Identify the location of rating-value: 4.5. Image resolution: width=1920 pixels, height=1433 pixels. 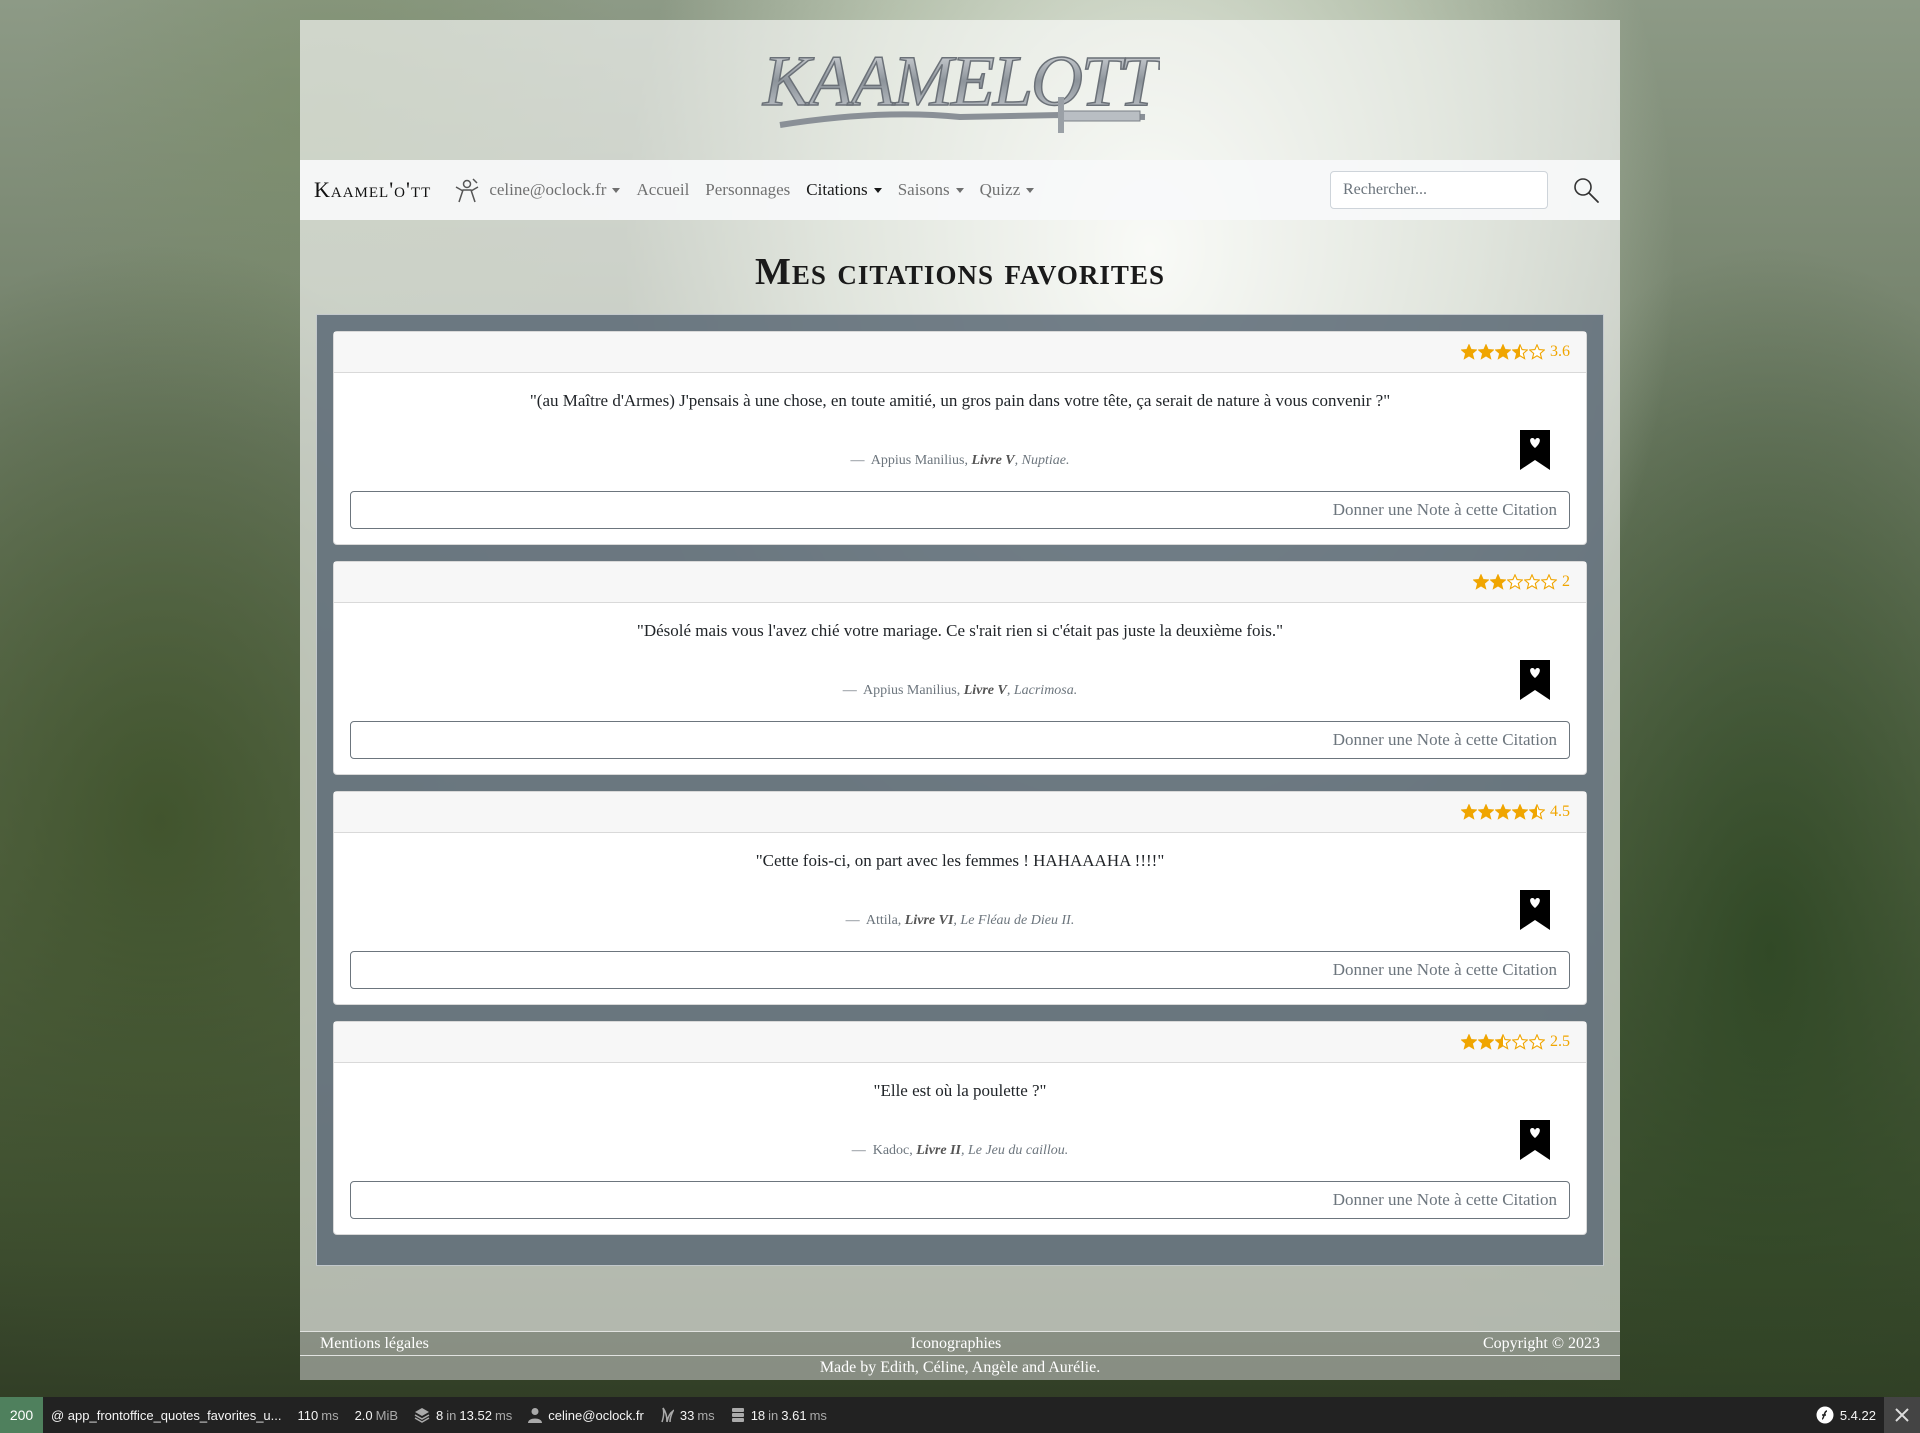
(1560, 811).